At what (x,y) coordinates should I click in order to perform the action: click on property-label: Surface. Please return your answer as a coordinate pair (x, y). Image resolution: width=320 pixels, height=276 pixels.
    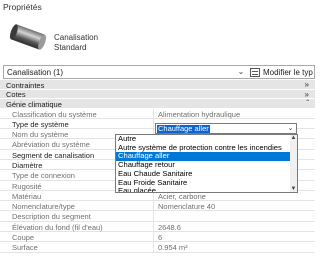
    Looking at the image, I should click on (25, 248).